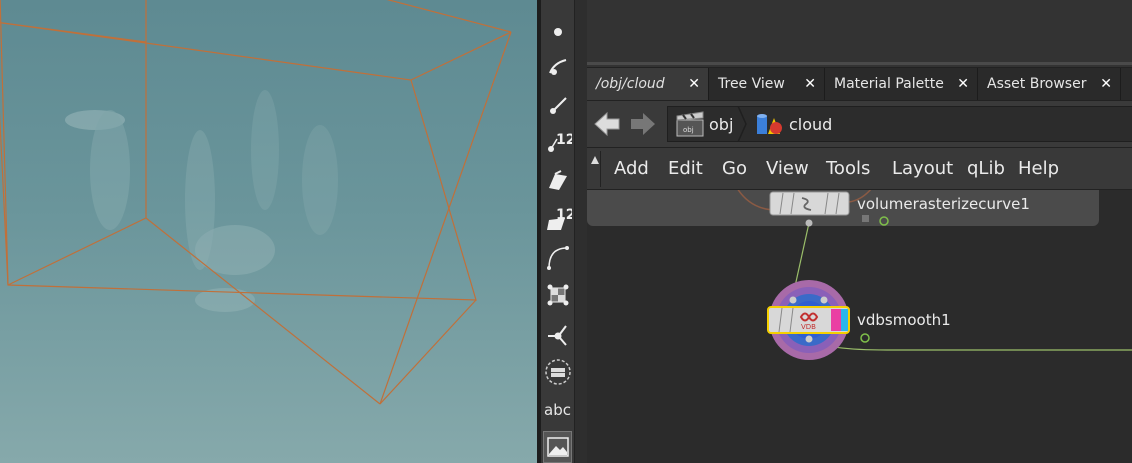 The width and height of the screenshot is (1132, 463). I want to click on circle-select-icon, so click(557, 372).